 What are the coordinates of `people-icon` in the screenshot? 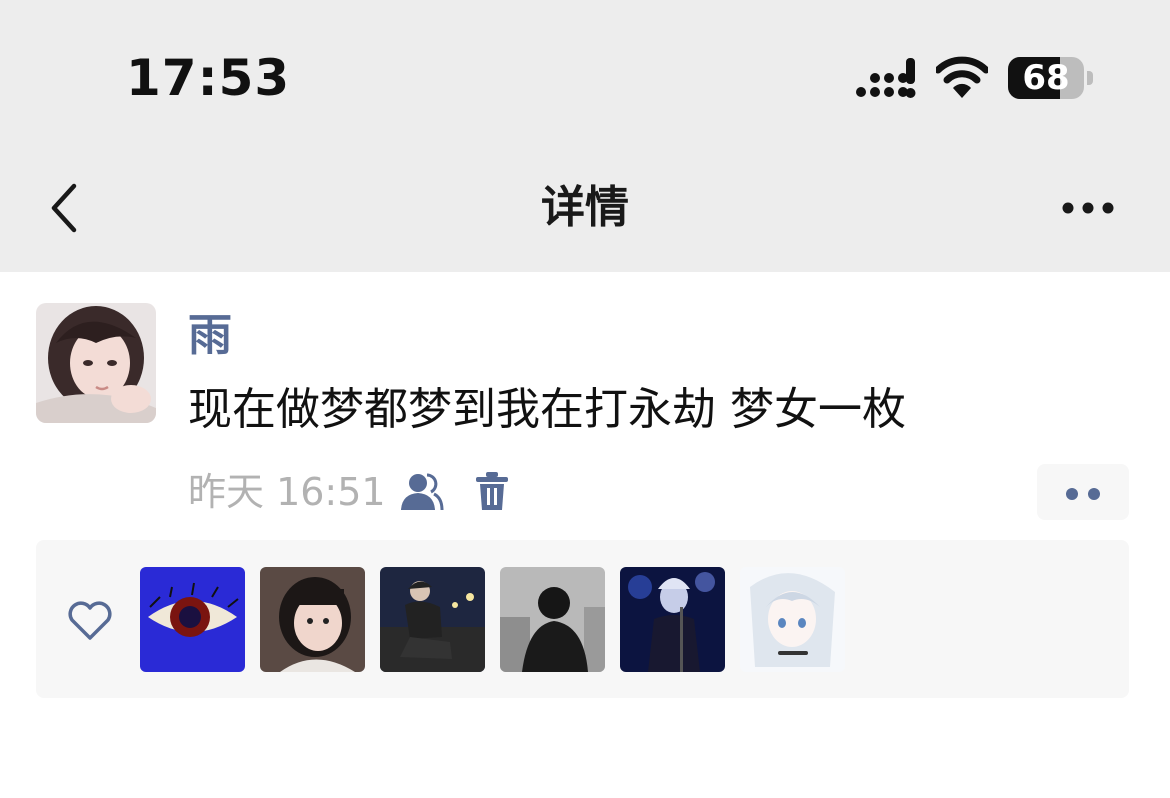 It's located at (421, 492).